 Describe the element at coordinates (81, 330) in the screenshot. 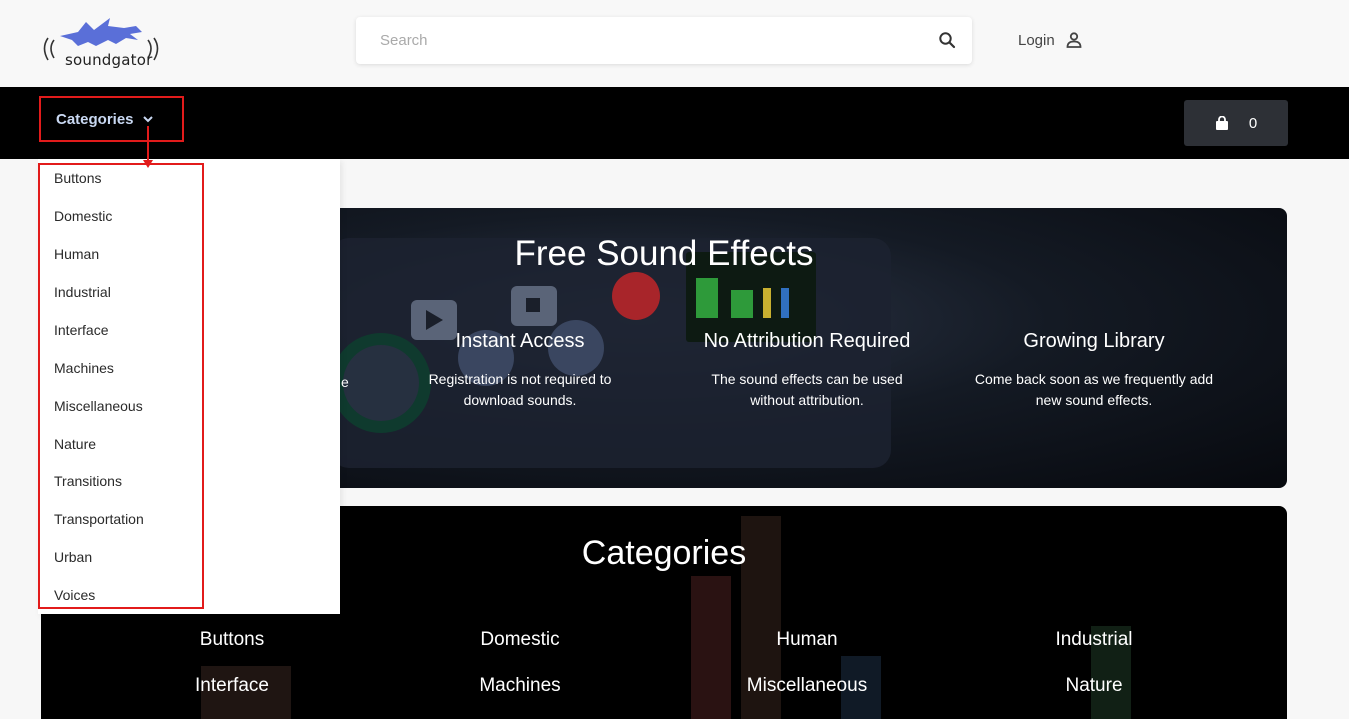

I see `dropdown-item-interface: Interface` at that location.